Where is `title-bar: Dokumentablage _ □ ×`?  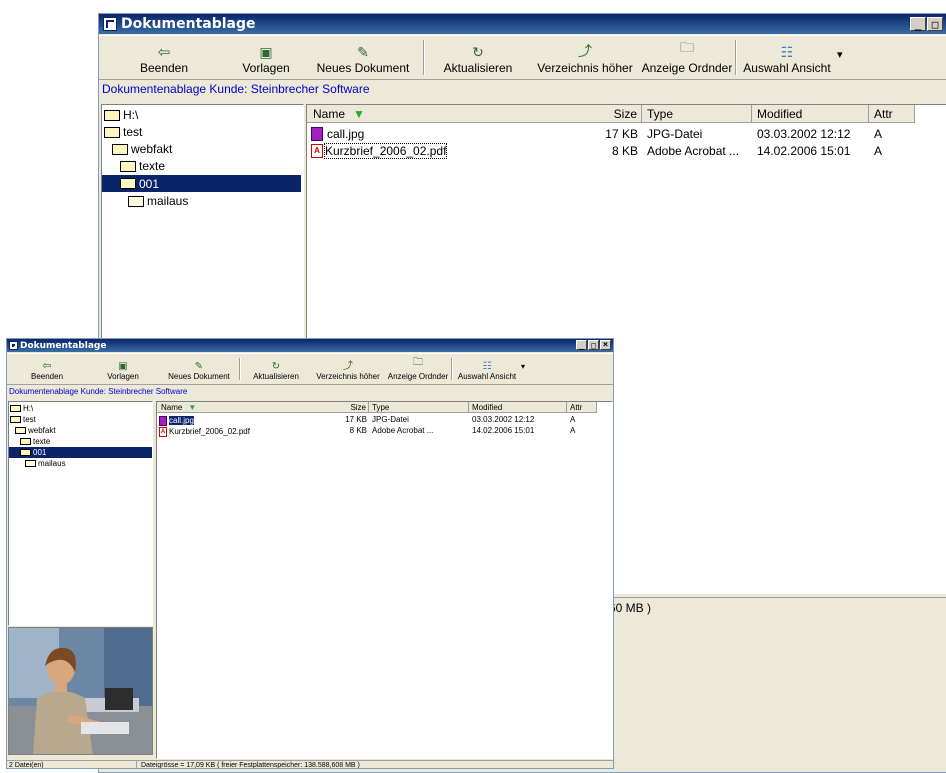 title-bar: Dokumentablage _ □ × is located at coordinates (310, 345).